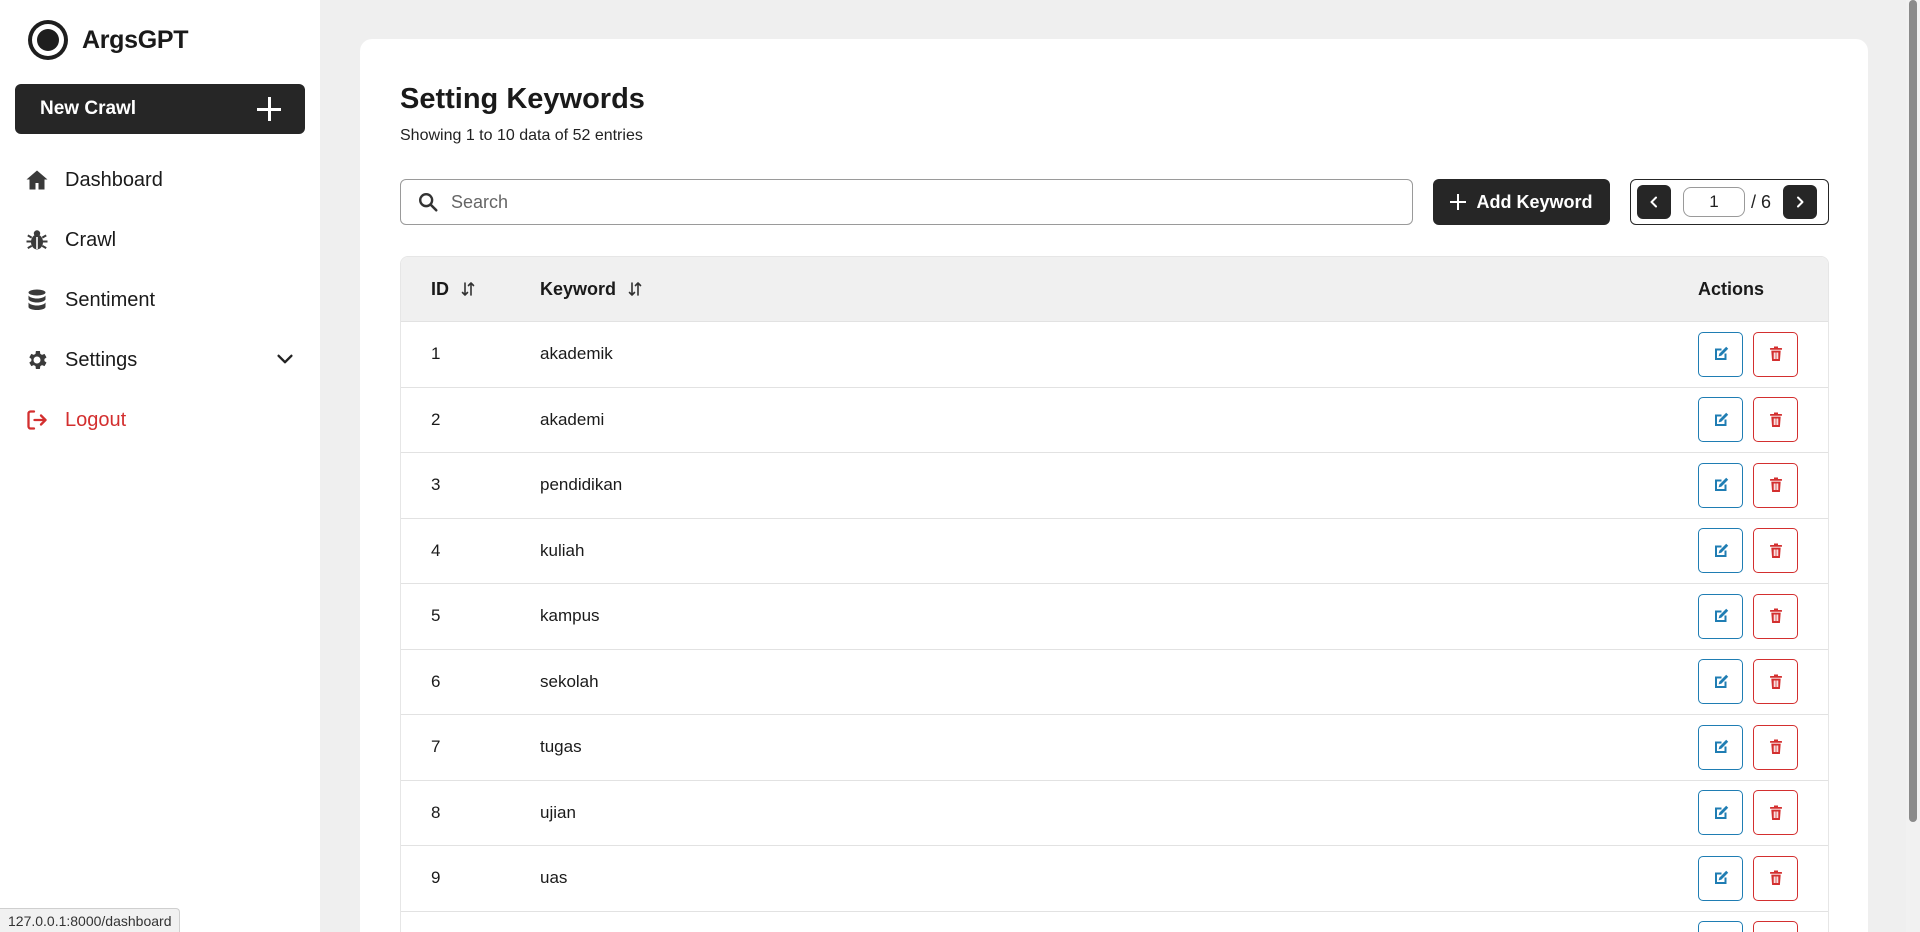 Image resolution: width=1920 pixels, height=932 pixels. Describe the element at coordinates (569, 681) in the screenshot. I see `row-keyword: sekolah` at that location.